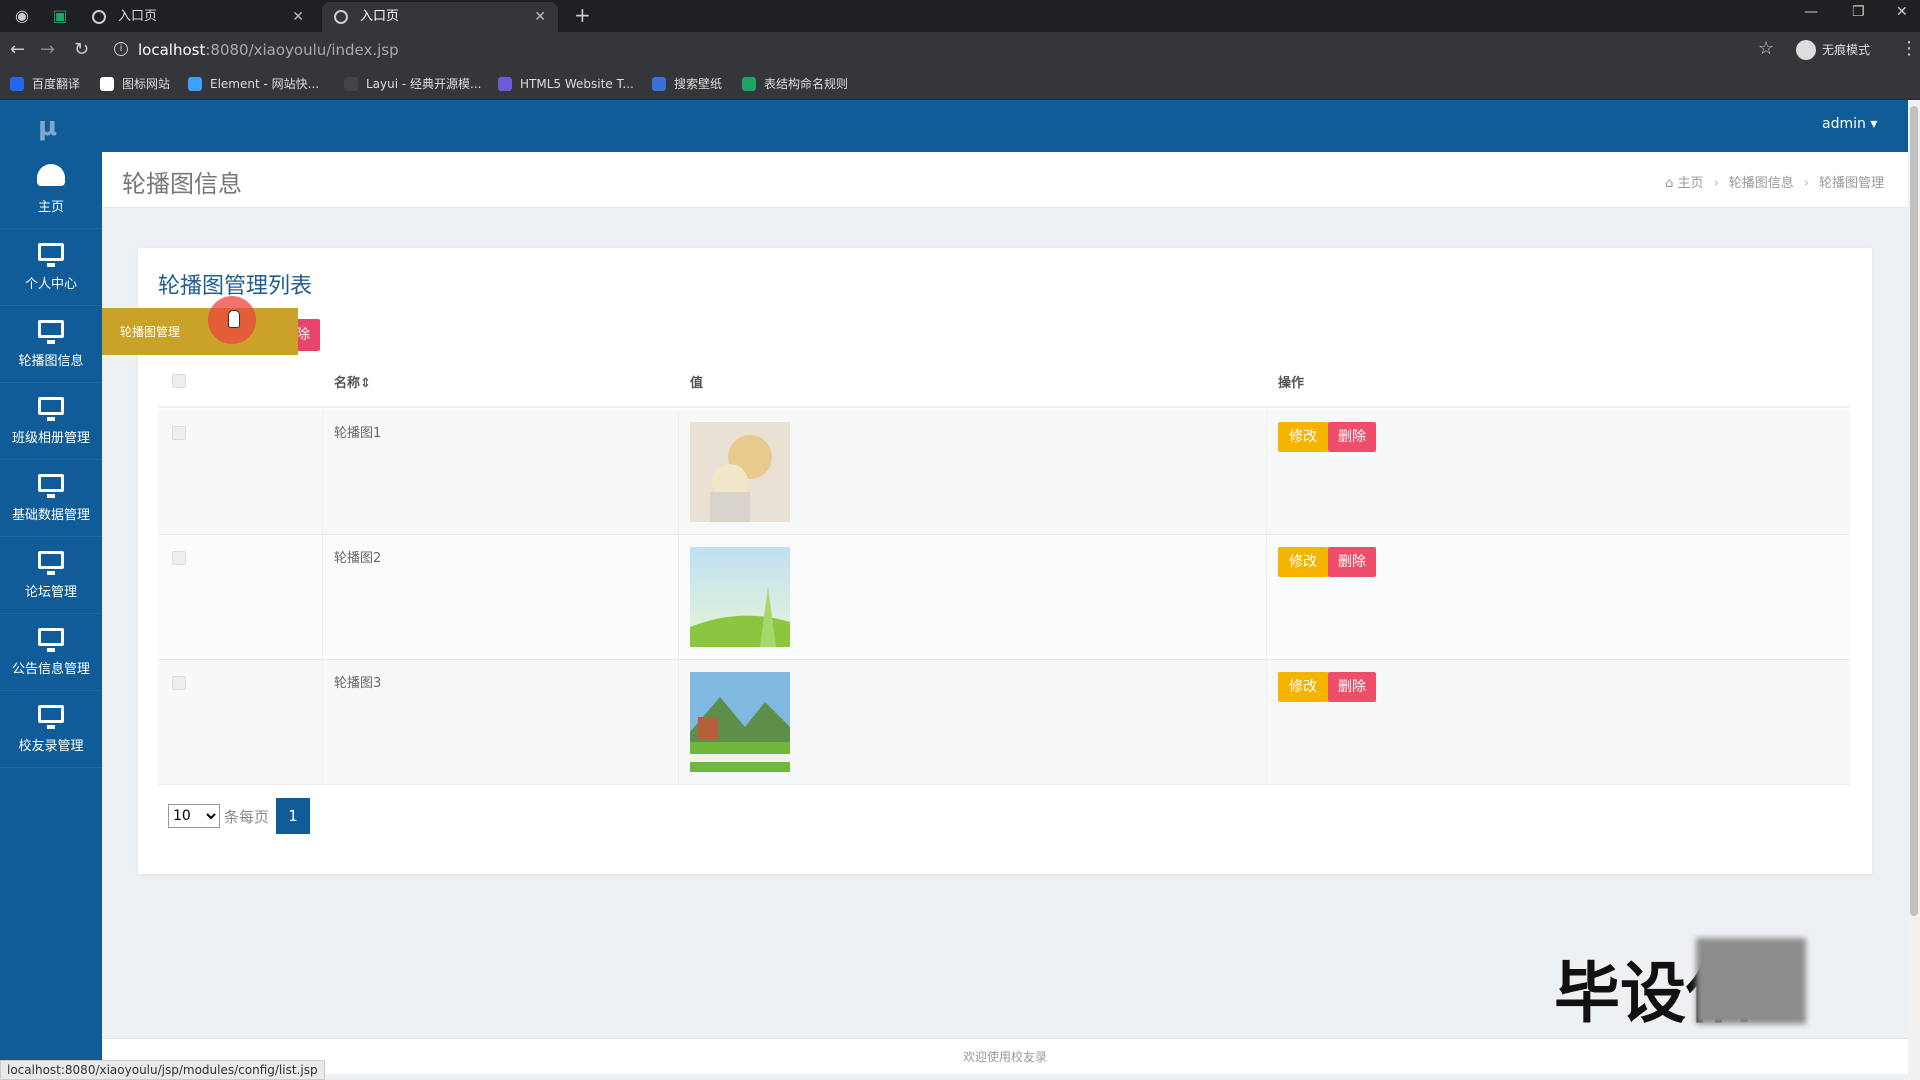  I want to click on restore-icon: ❐, so click(1858, 12).